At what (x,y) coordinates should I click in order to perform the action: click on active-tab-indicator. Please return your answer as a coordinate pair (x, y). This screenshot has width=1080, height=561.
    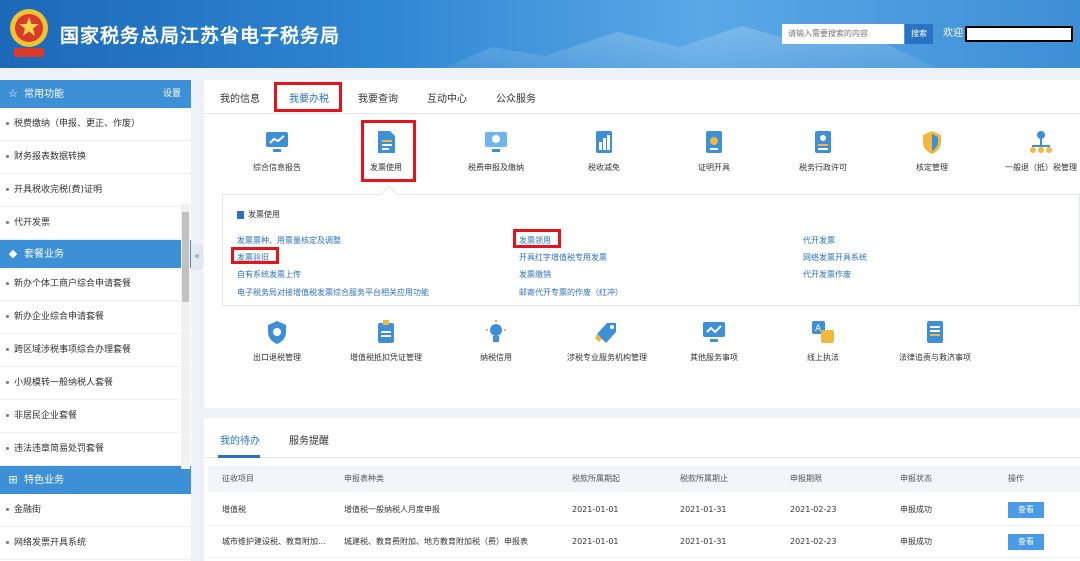
    Looking at the image, I should click on (239, 456).